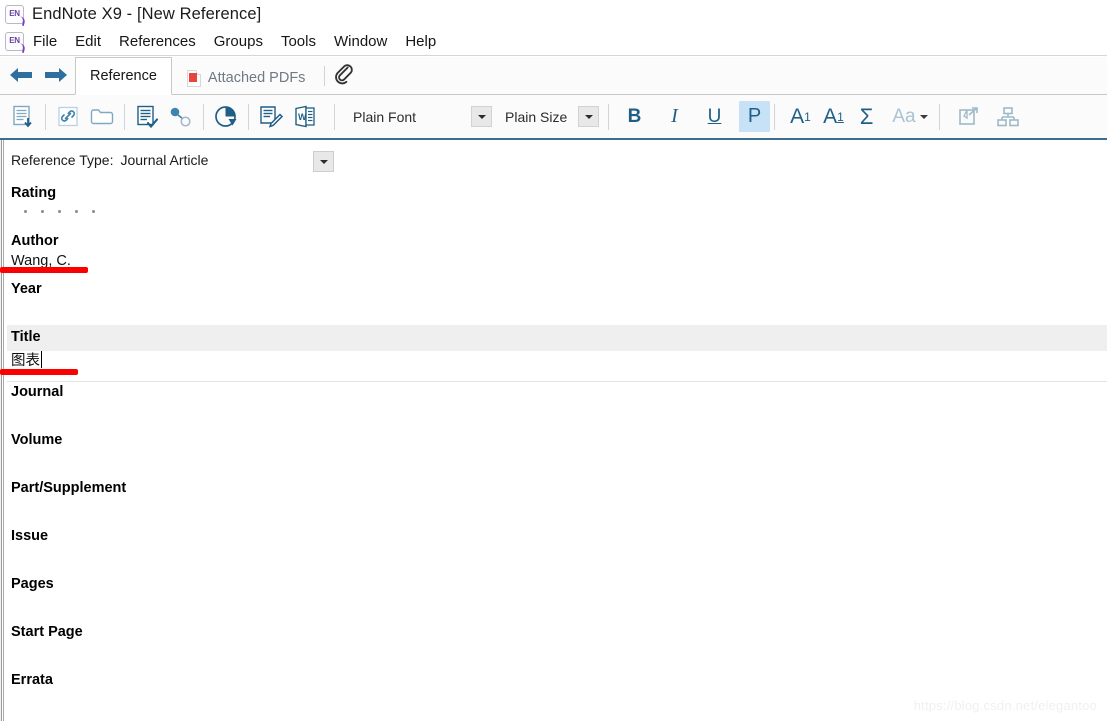  I want to click on plain-size-dropdown-icon, so click(588, 116).